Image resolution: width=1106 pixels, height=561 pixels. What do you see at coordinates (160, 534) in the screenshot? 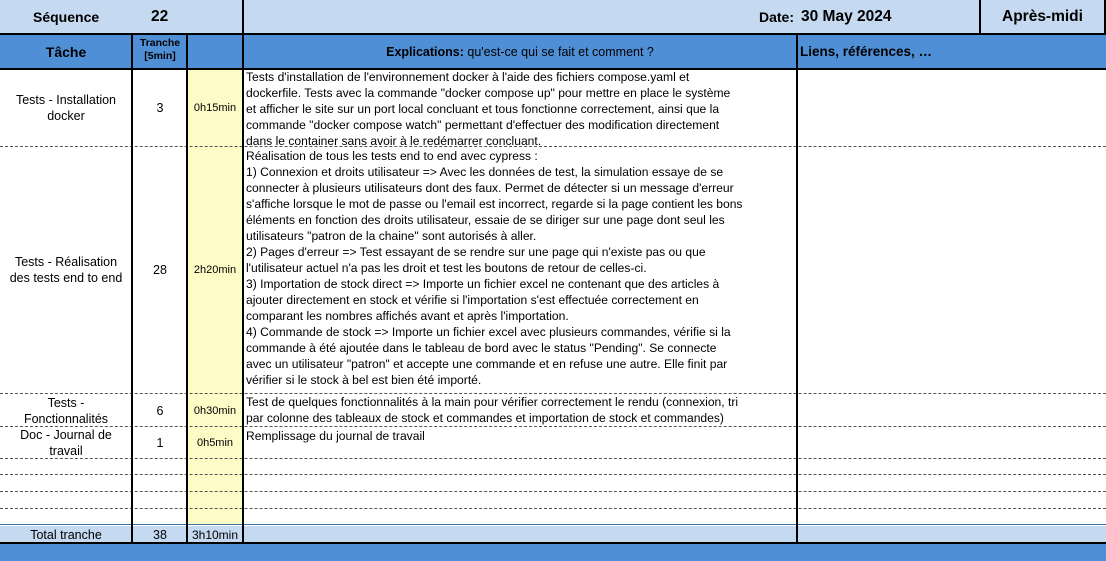
I see `total-tranche: 38` at bounding box center [160, 534].